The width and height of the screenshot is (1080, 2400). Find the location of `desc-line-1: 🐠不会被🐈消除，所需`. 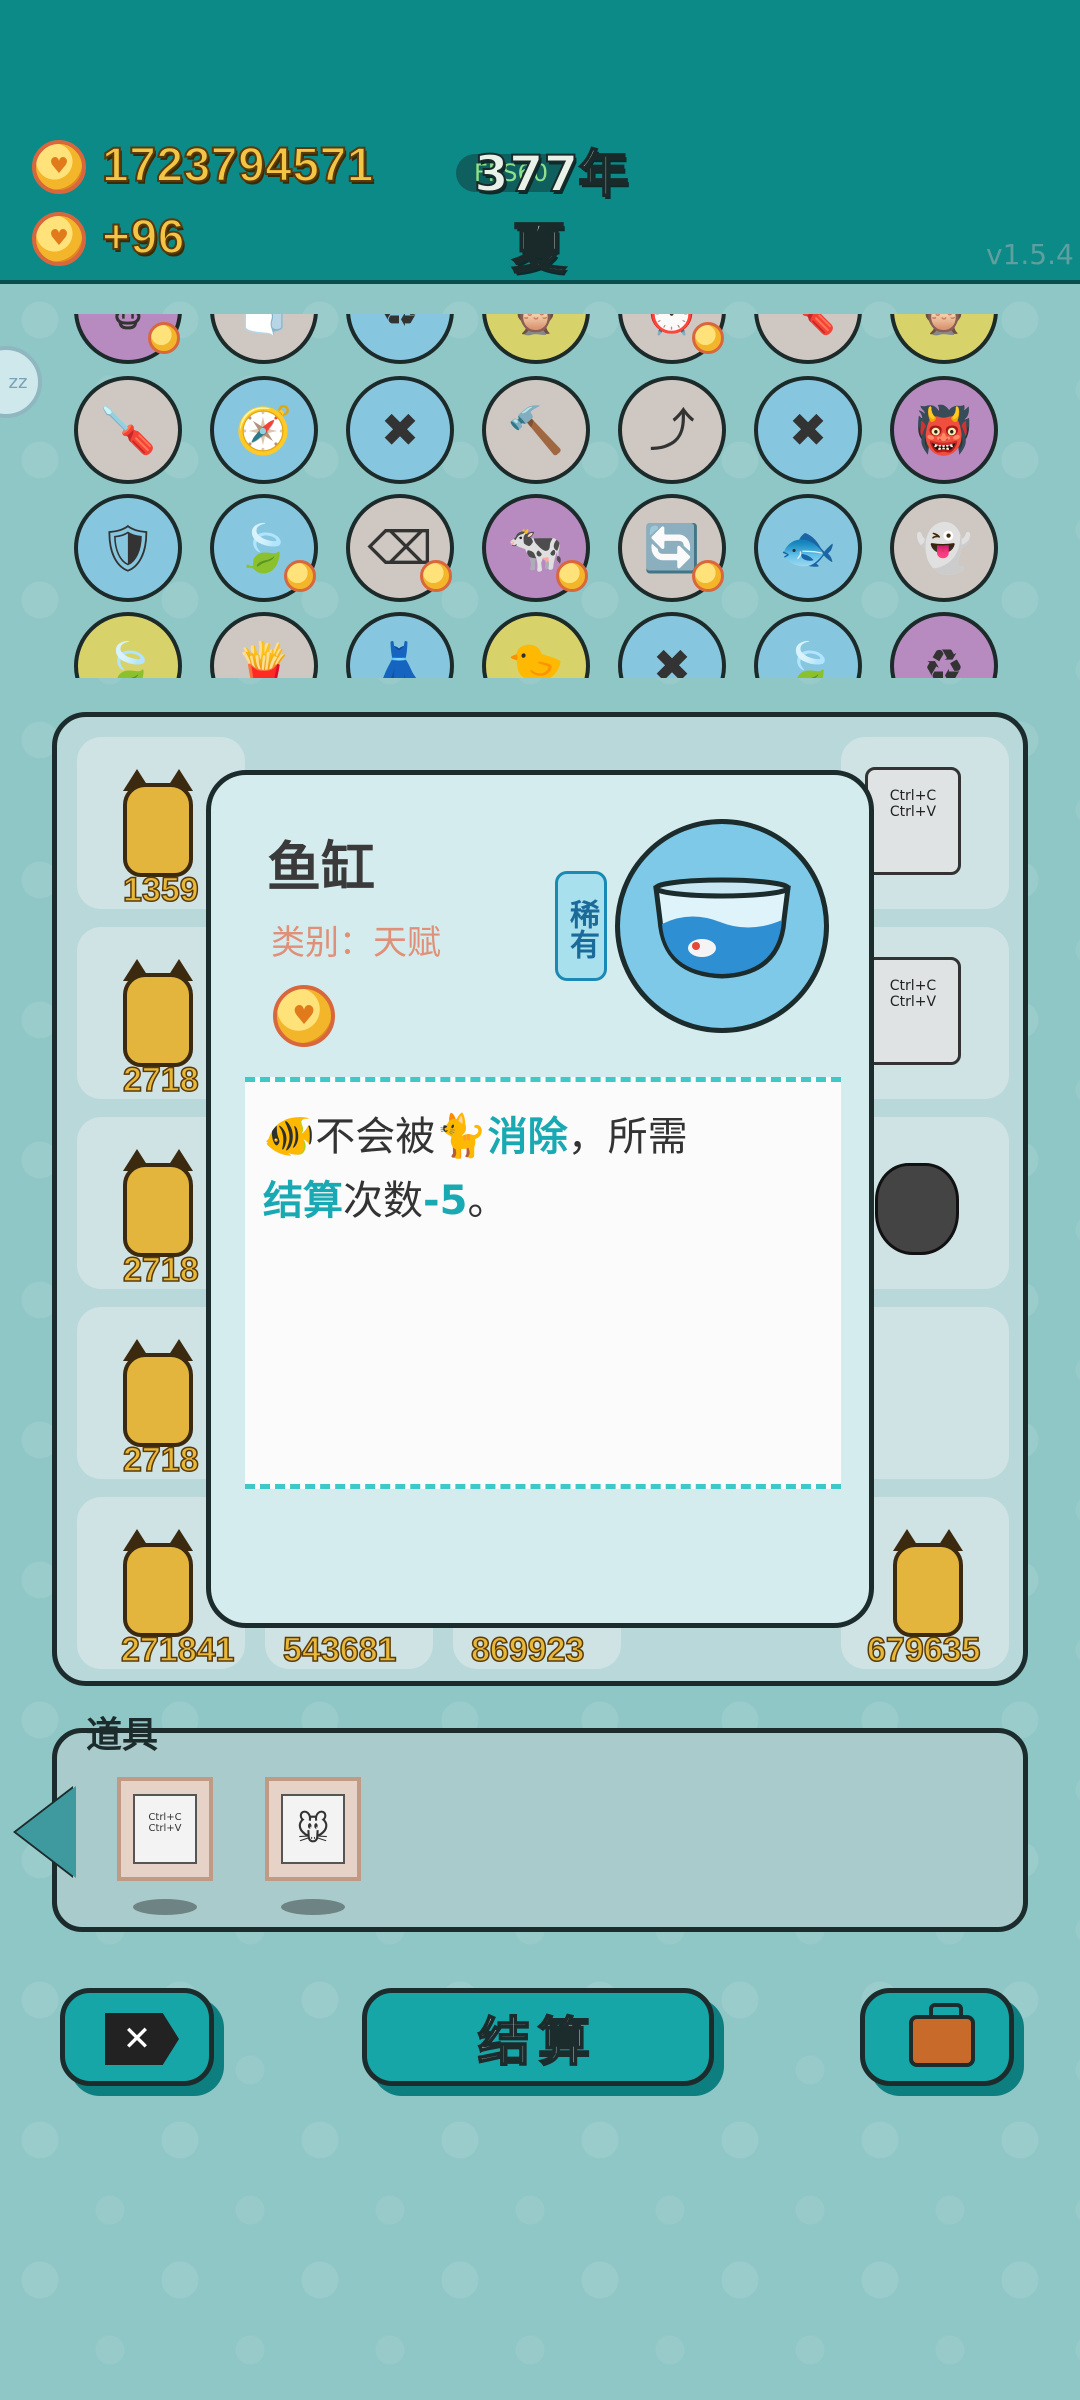

desc-line-1: 🐠不会被🐈消除，所需 is located at coordinates (475, 1133).